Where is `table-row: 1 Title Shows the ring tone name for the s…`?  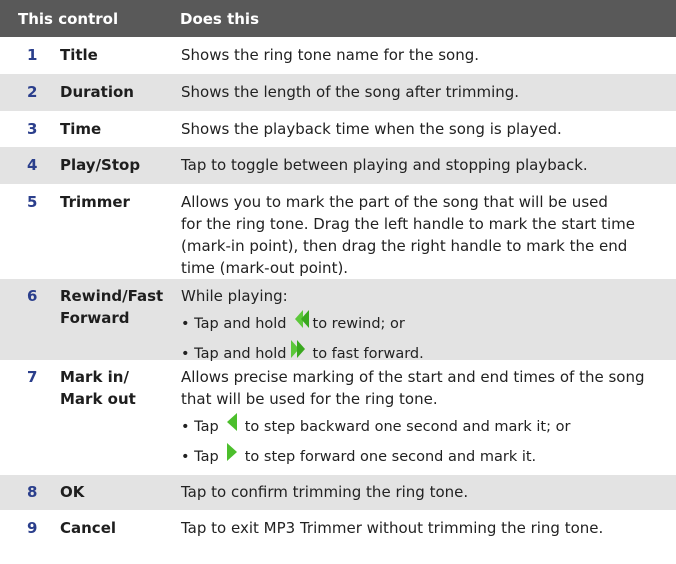
table-row: 1 Title Shows the ring tone name for the s… is located at coordinates (338, 55).